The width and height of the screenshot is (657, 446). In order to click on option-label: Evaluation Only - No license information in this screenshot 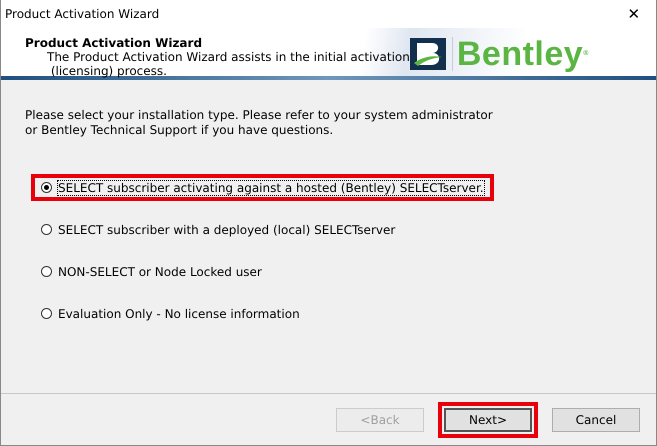, I will do `click(179, 313)`.